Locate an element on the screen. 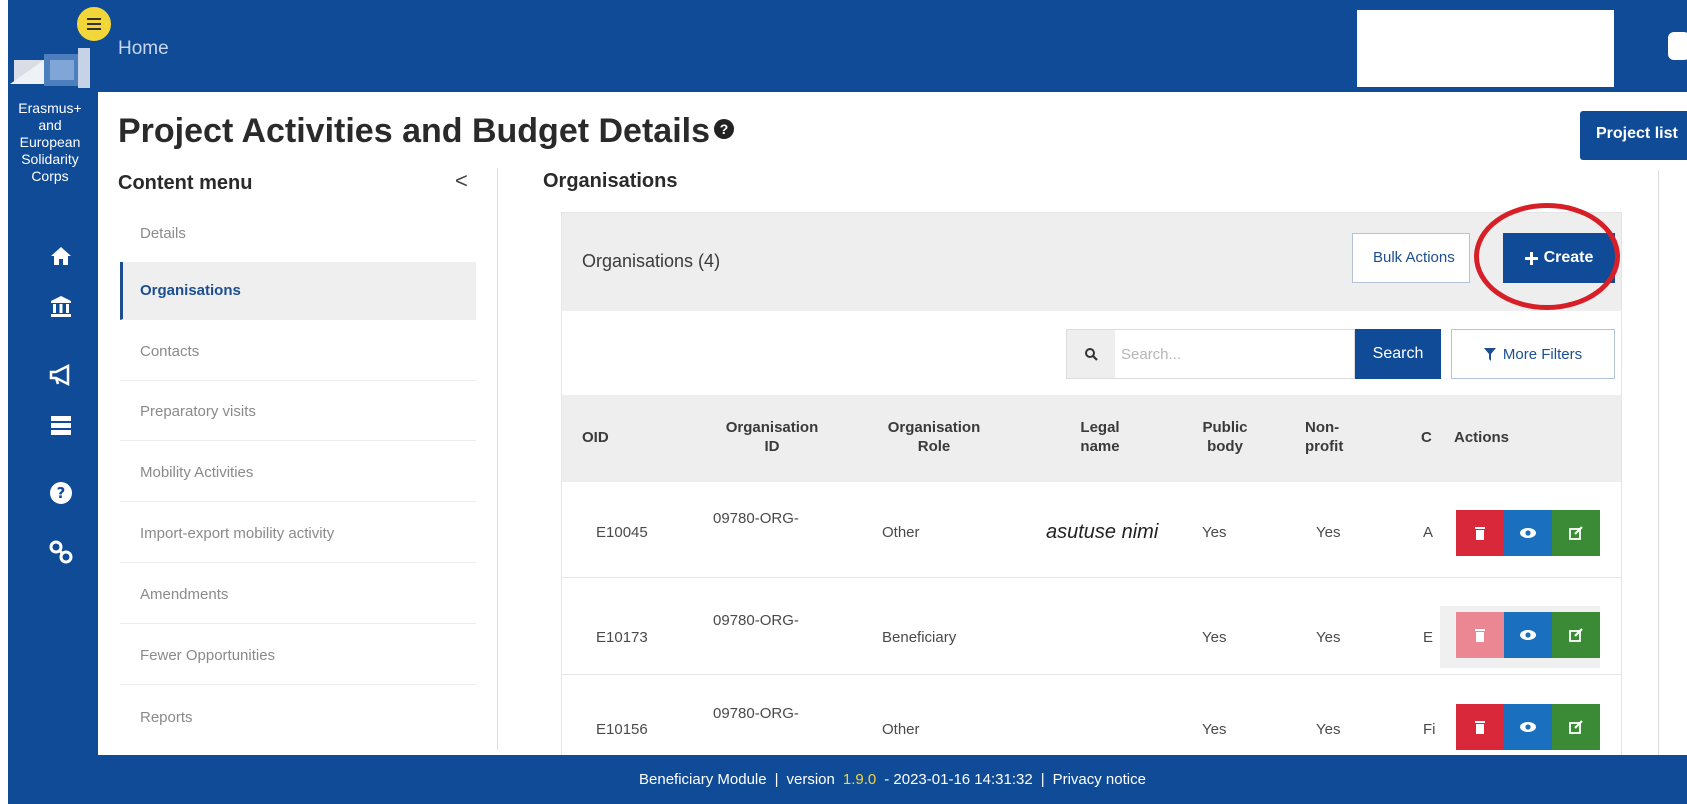 This screenshot has height=804, width=1687. menu-toggle-button is located at coordinates (94, 24).